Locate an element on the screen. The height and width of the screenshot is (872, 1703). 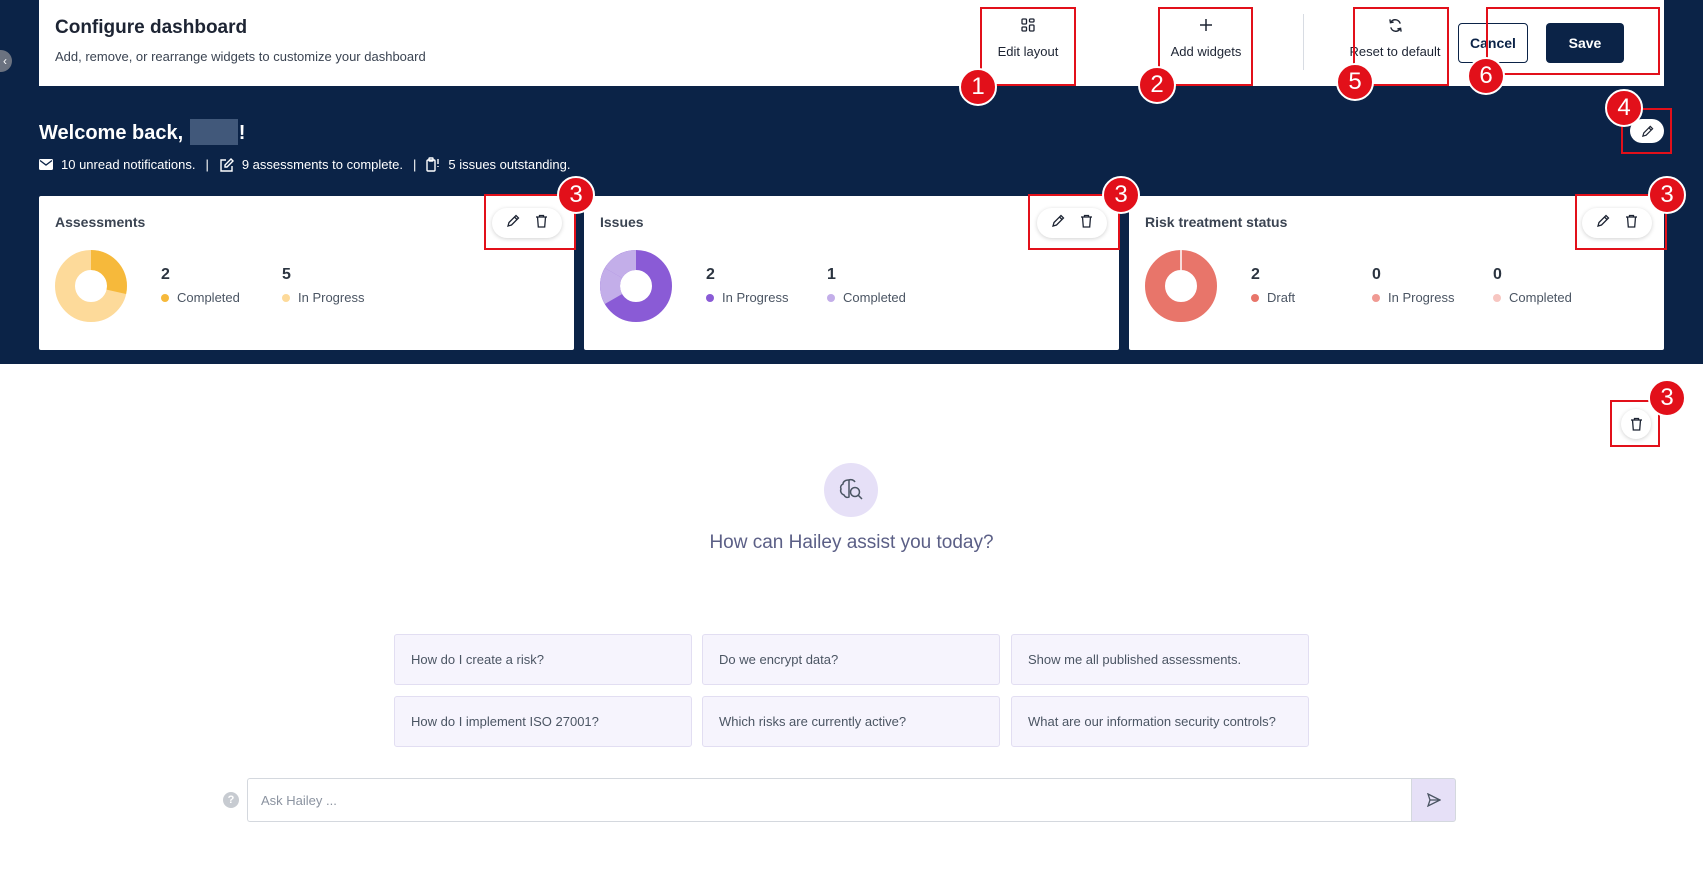
annotation-badge: 4 is located at coordinates (1624, 108).